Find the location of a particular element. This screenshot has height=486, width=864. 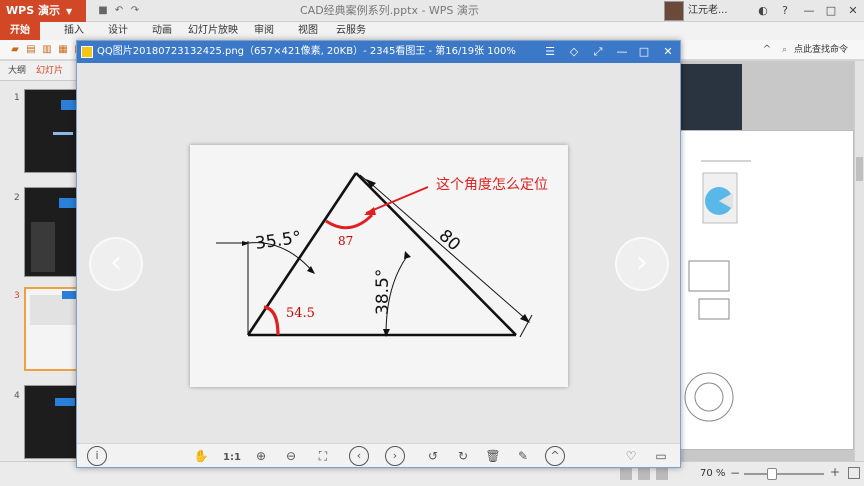

ratio-label: 1:1 is located at coordinates (232, 457).